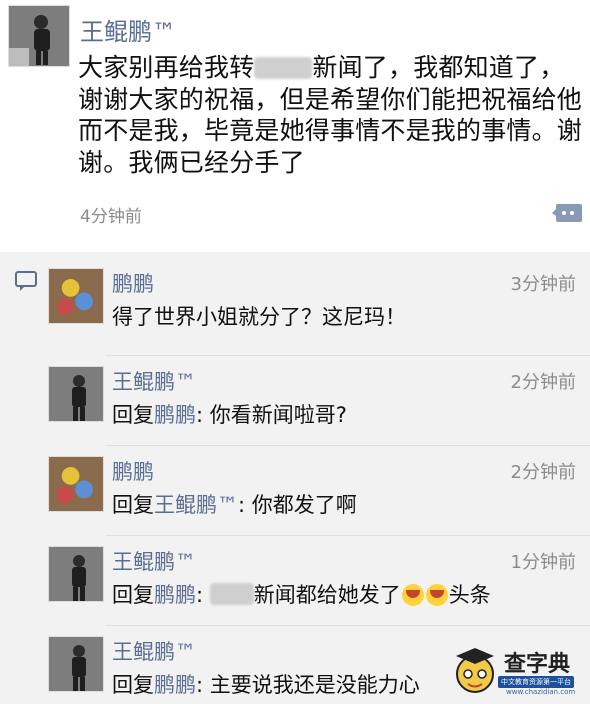 This screenshot has height=704, width=590. Describe the element at coordinates (111, 217) in the screenshot. I see `post-time: 4分钟前` at that location.